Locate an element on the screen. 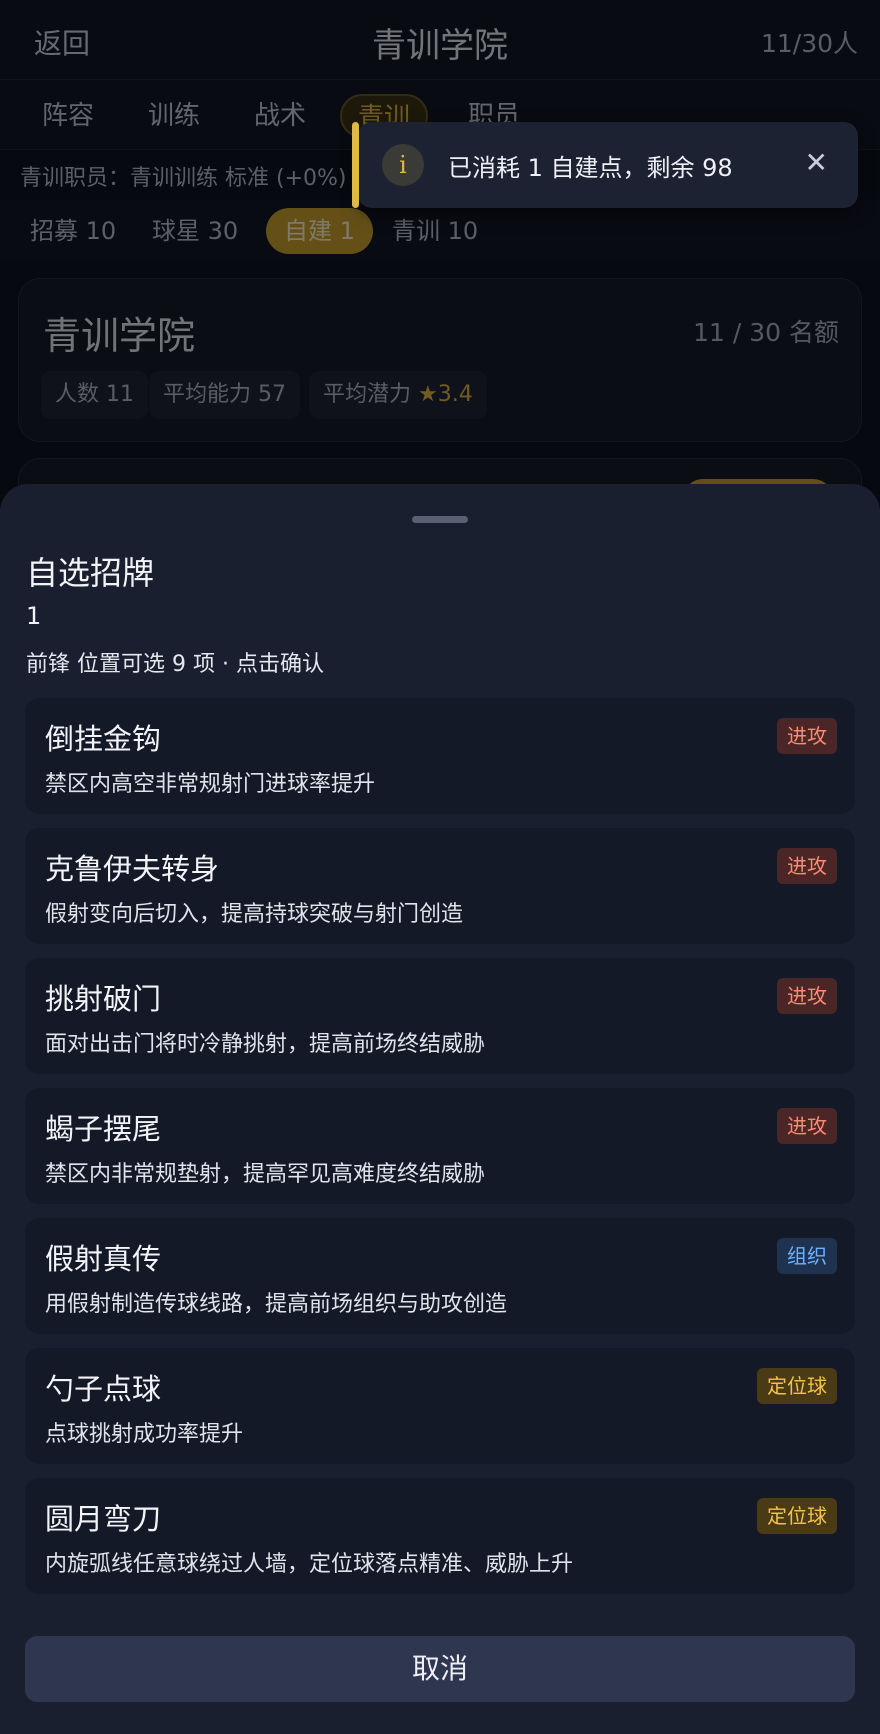 This screenshot has height=1734, width=880. skill-item: 假射真传 用假射制造传球线路，提高前场组织与助攻创造 组织 is located at coordinates (440, 1276).